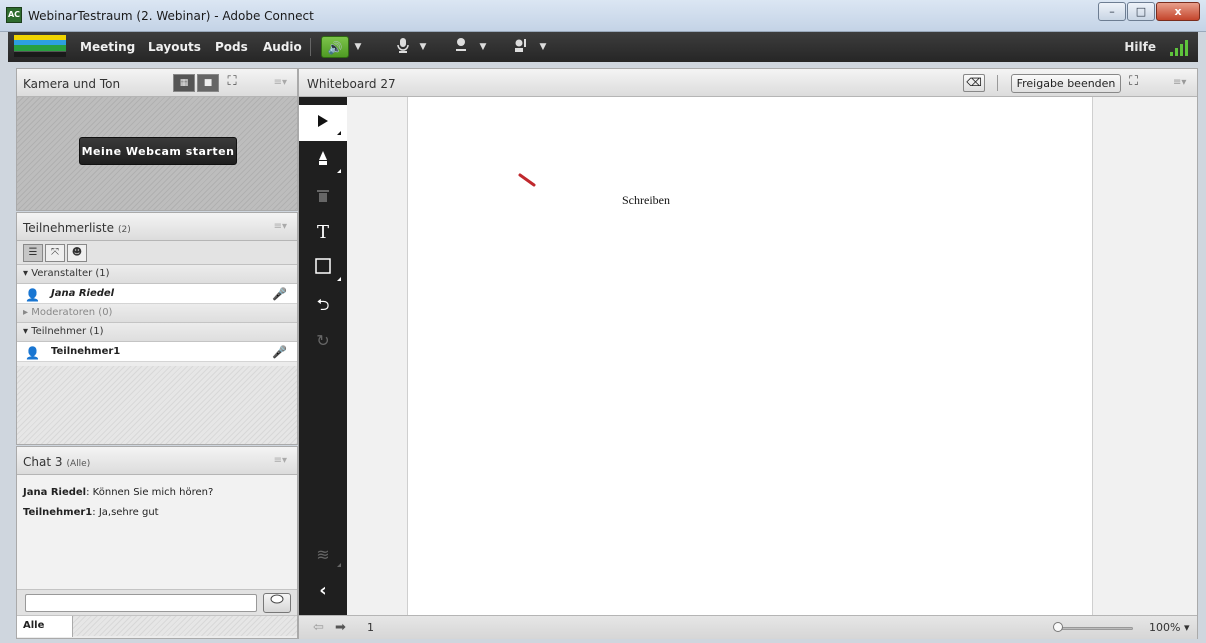  Describe the element at coordinates (279, 294) in the screenshot. I see `muted-microphone-icon: 🎤` at that location.